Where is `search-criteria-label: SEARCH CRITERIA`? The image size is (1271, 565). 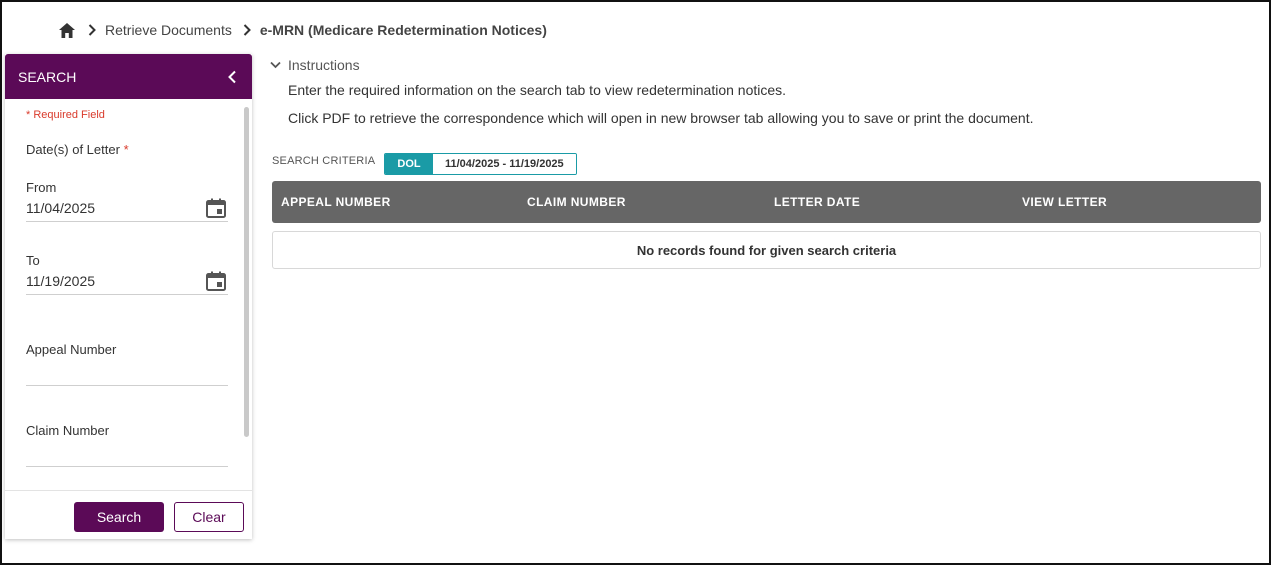 search-criteria-label: SEARCH CRITERIA is located at coordinates (324, 161).